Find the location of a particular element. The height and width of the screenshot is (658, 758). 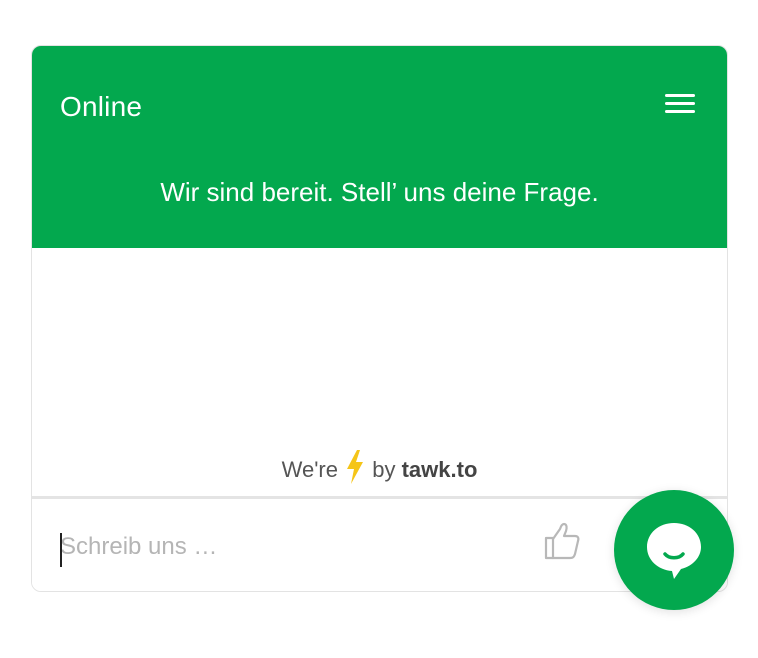

greeting-message: Wir sind bereit. Stell’ uns deine Frage. is located at coordinates (379, 192).